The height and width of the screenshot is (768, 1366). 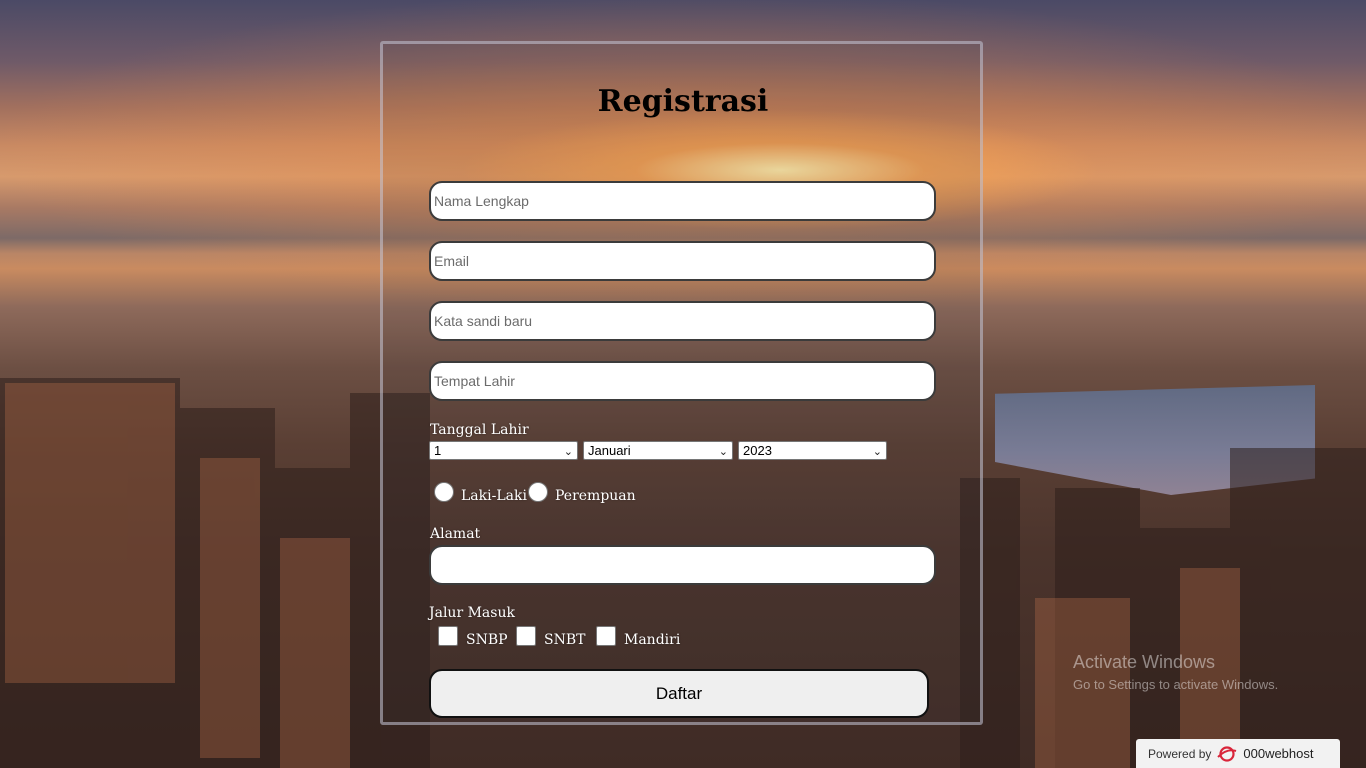 I want to click on activate-windows-subtitle: Go to Settings to activate Windows., so click(x=1176, y=684).